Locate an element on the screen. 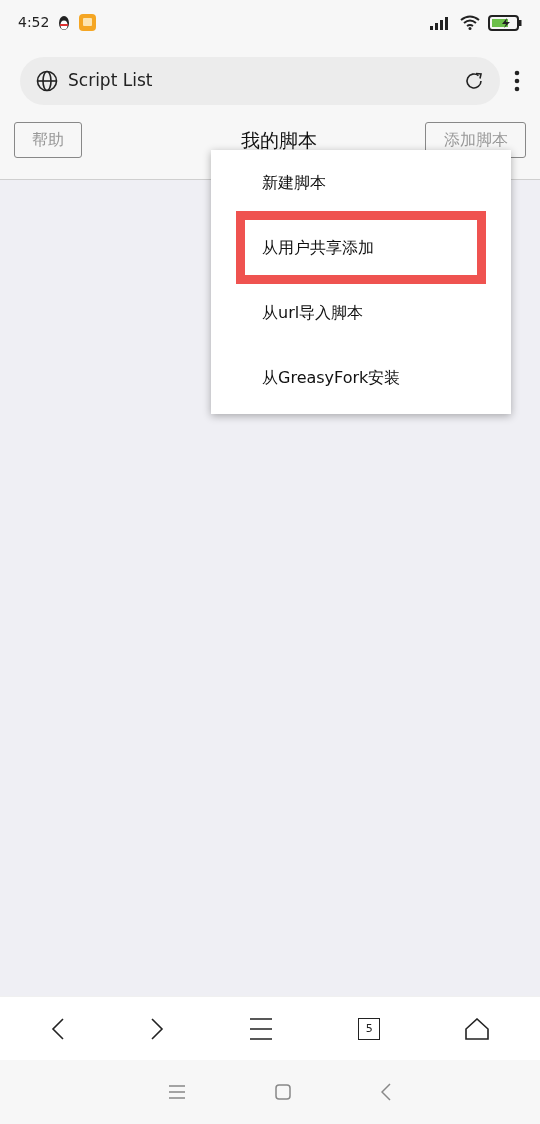 This screenshot has height=1124, width=540. address-bar: Script List is located at coordinates (260, 81).